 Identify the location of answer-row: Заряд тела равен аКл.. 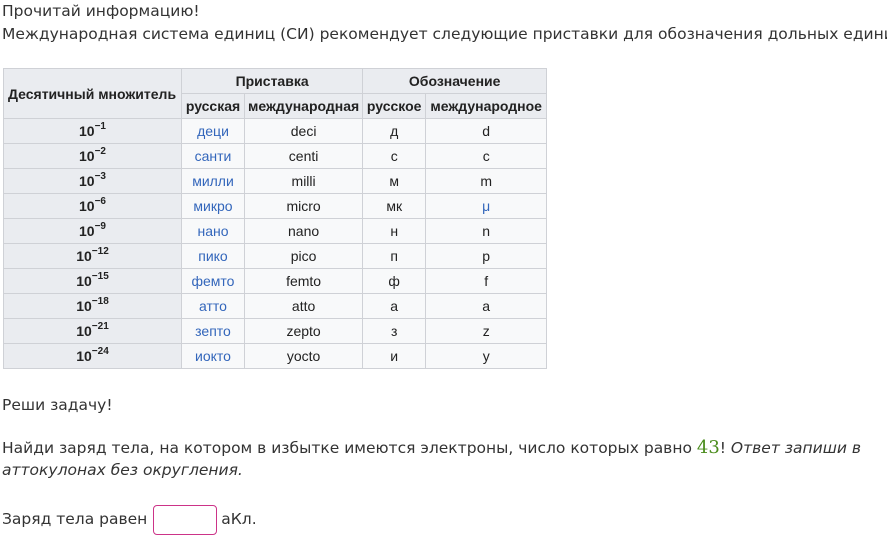
(129, 519).